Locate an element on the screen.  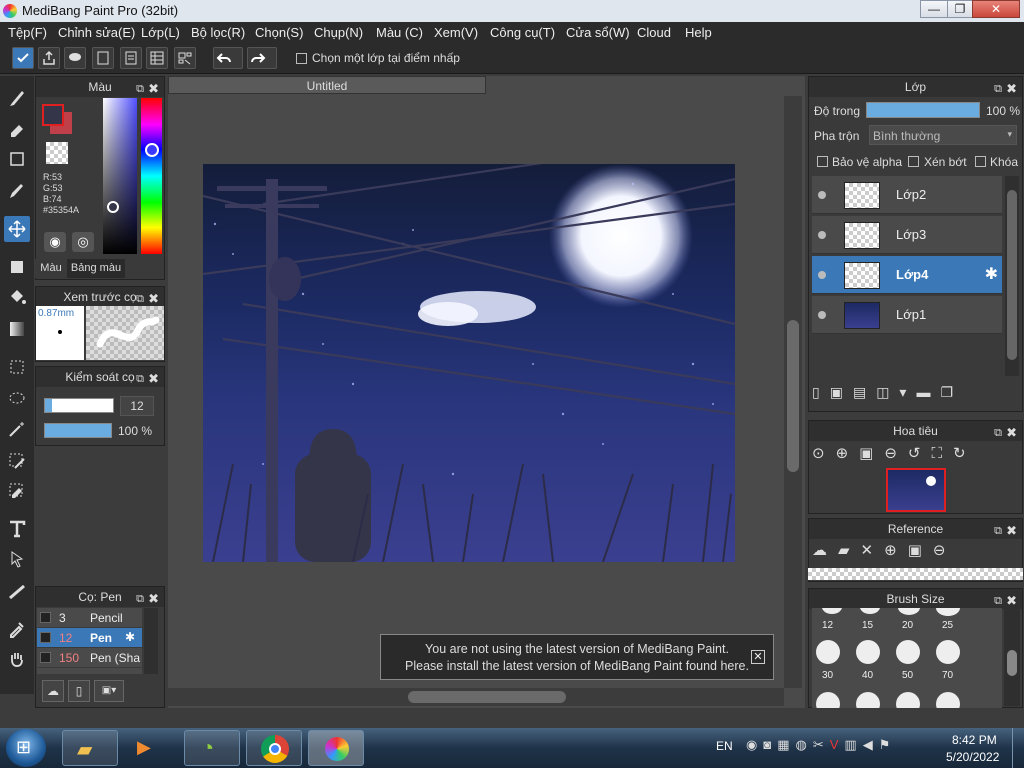
layer-scroll-thumb is located at coordinates (1012, 275).